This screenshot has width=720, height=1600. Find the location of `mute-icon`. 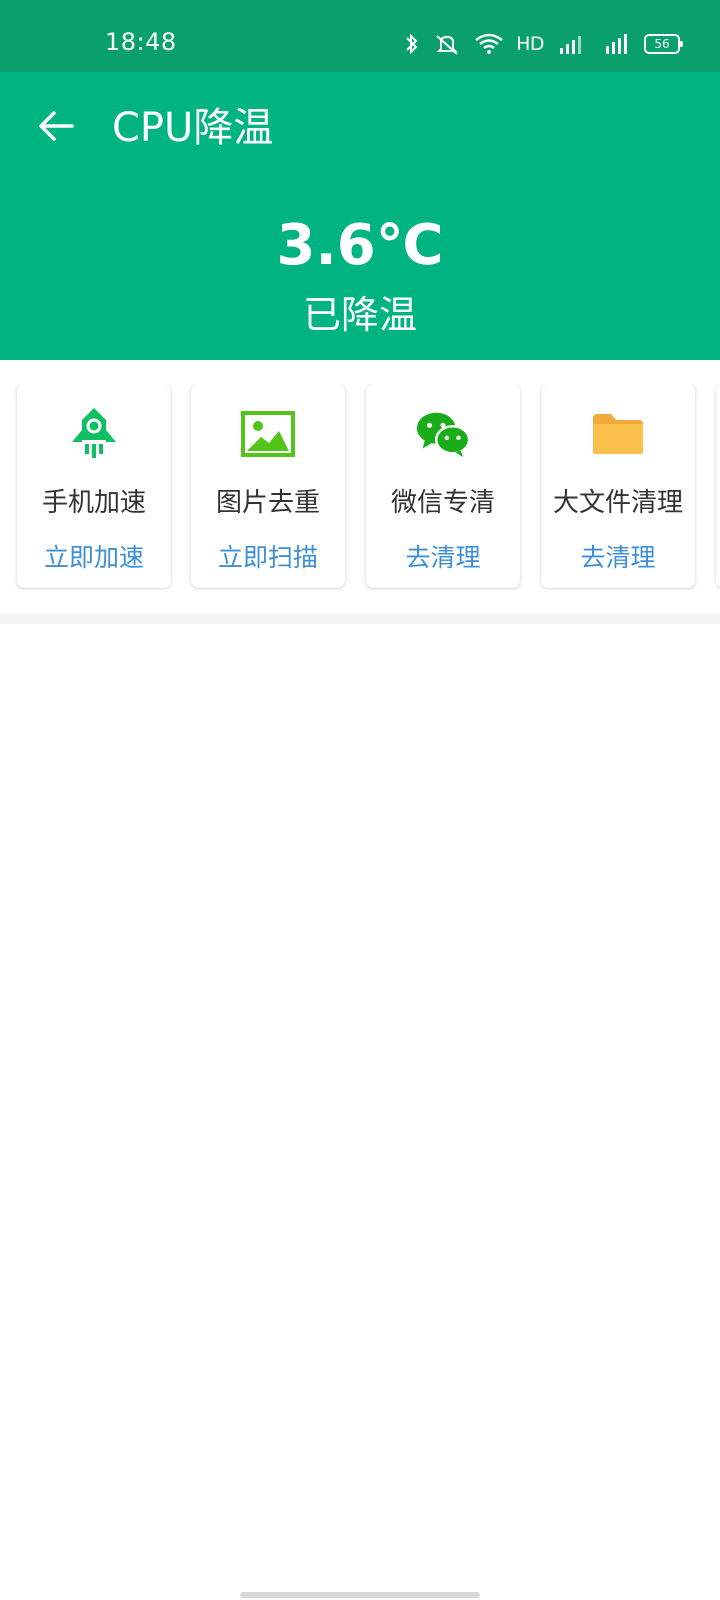

mute-icon is located at coordinates (447, 44).